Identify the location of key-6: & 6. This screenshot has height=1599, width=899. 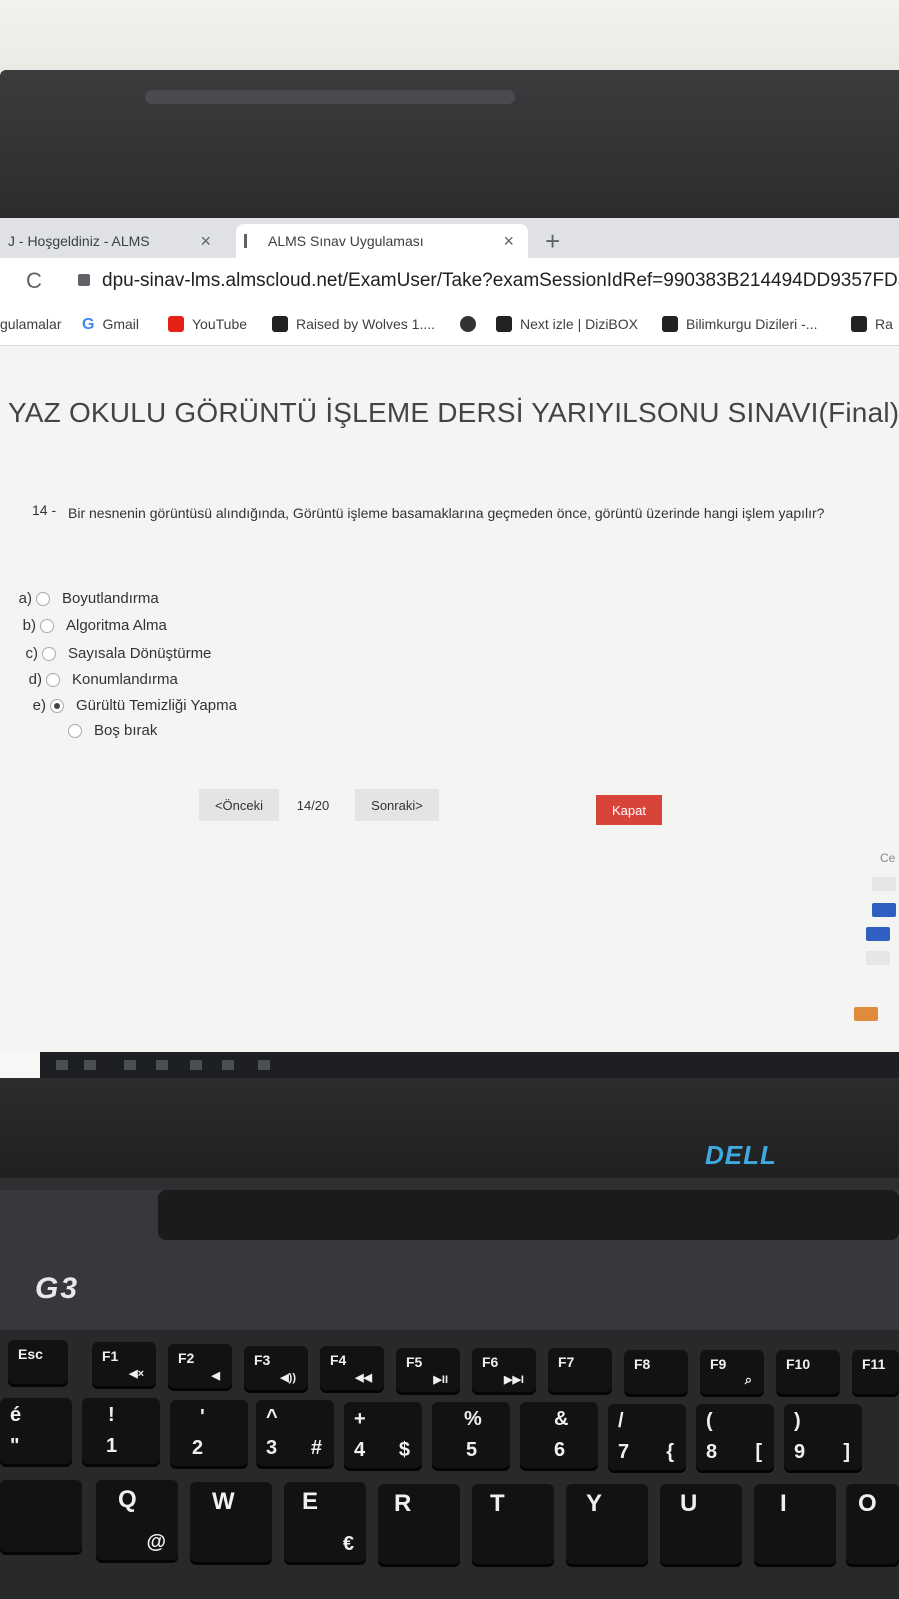
(559, 1435).